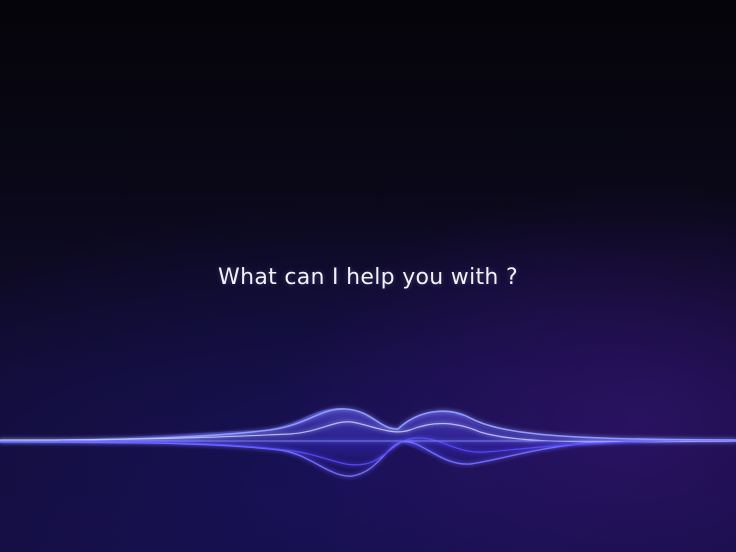  I want to click on assistant-prompt: What can I help you with ?, so click(368, 277).